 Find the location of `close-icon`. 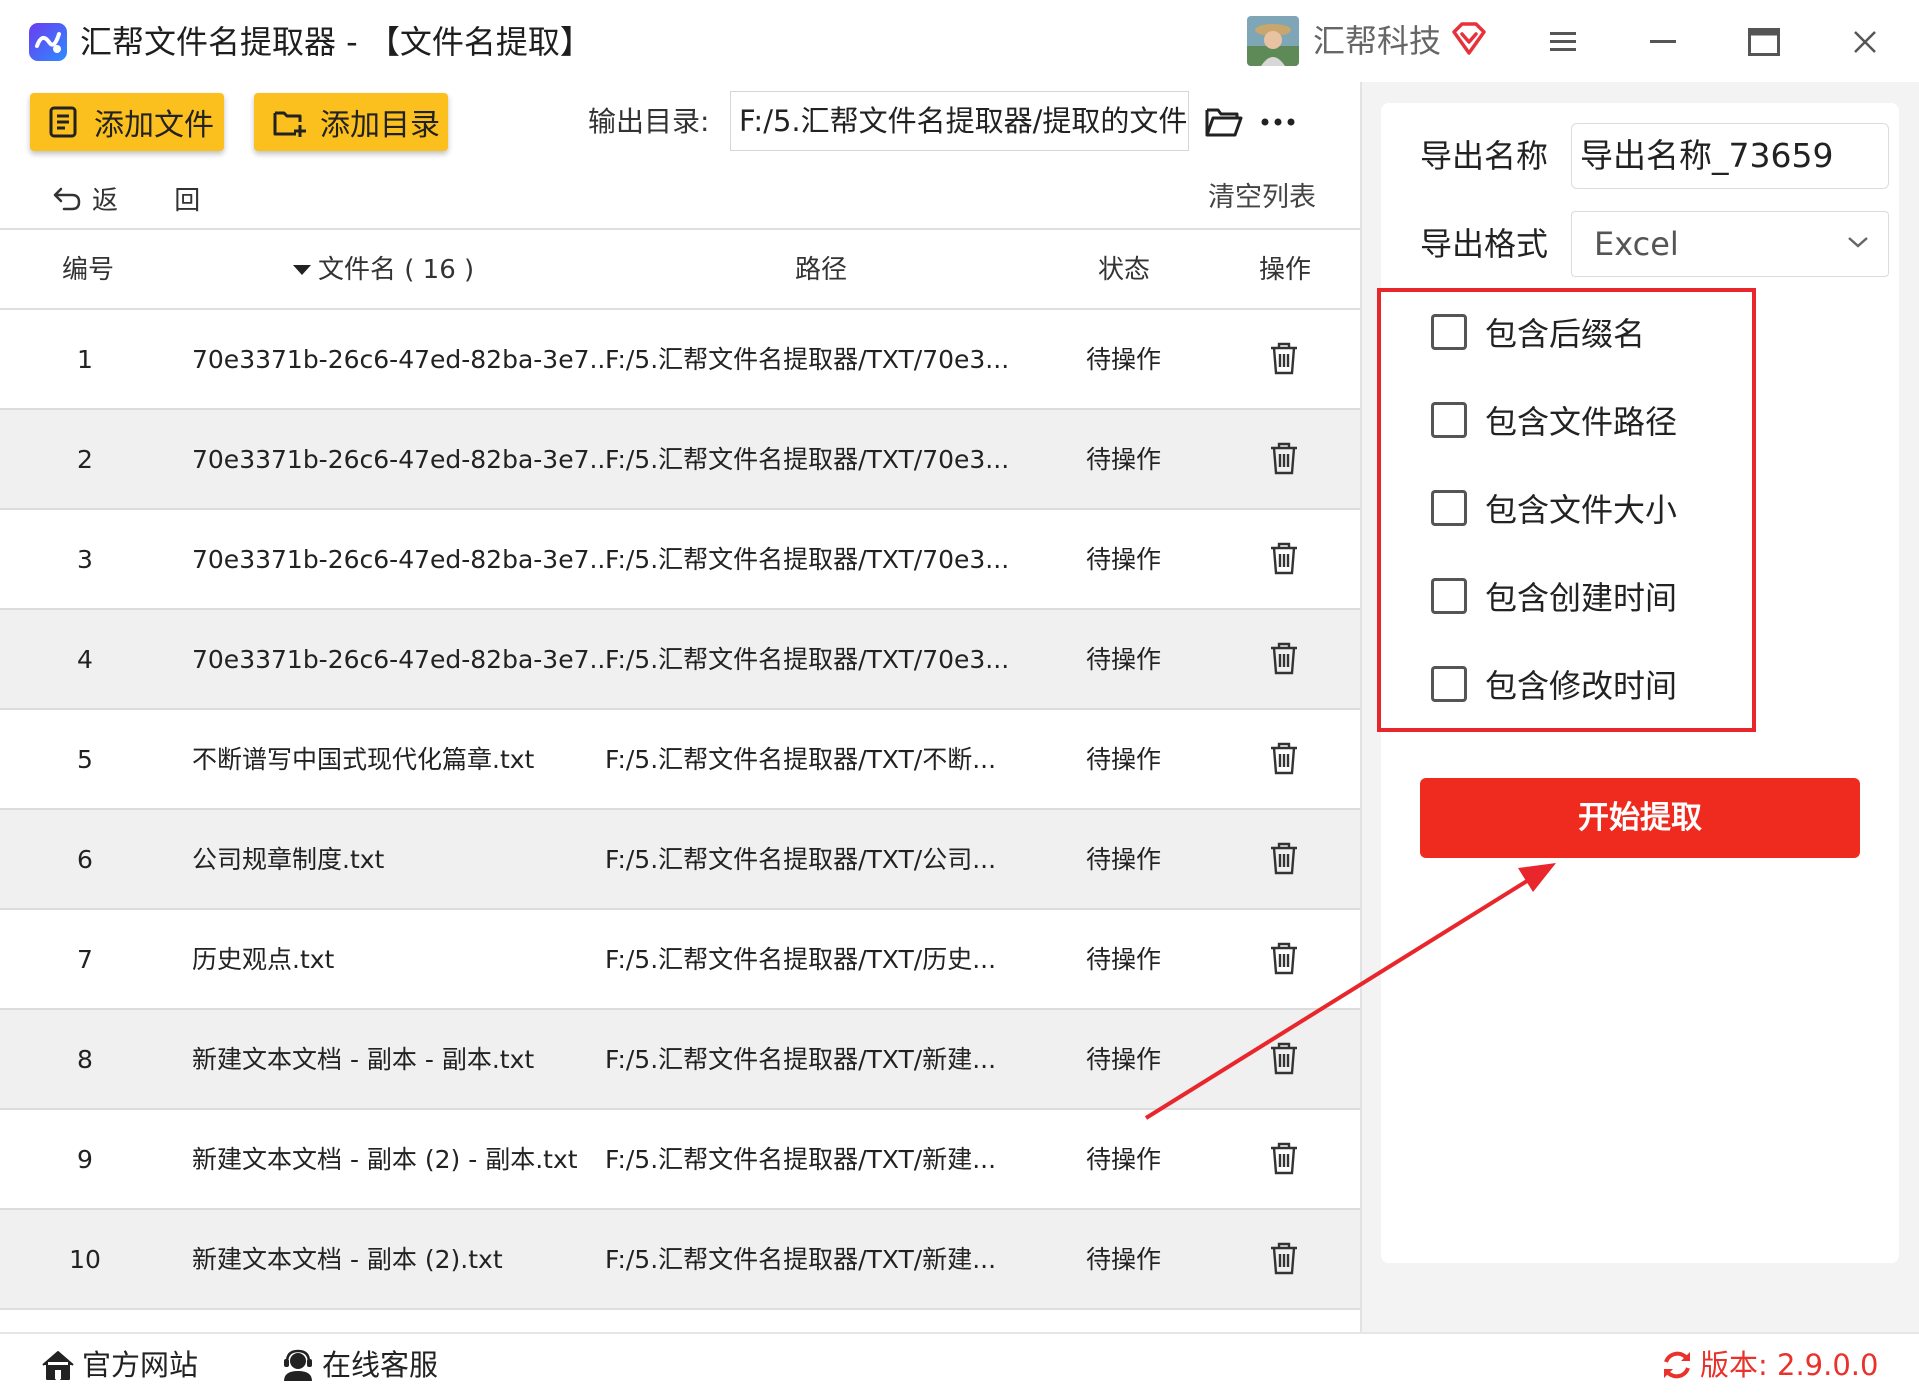

close-icon is located at coordinates (1865, 42).